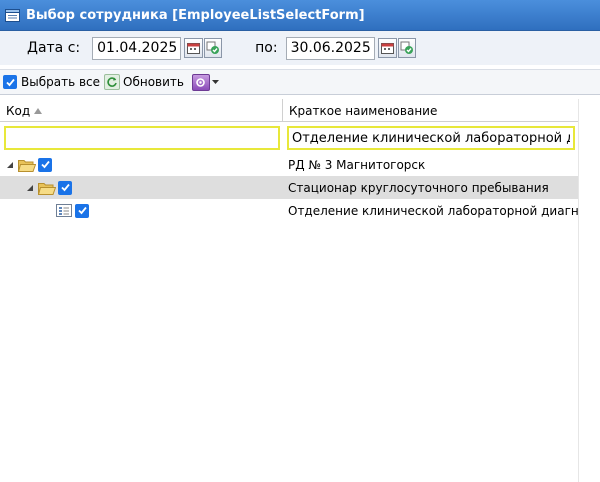  I want to click on table-row: Стационар круглосуточного пребывания, so click(289, 187).